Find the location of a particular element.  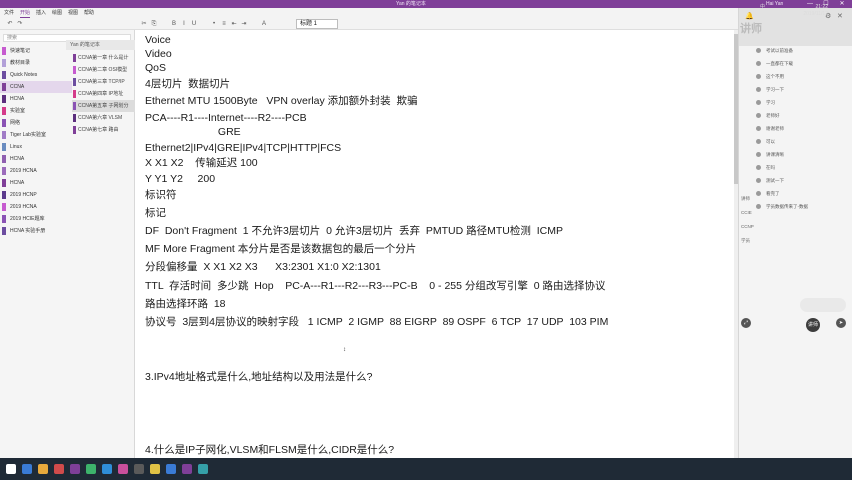

clock-date: 2019/11/12 is located at coordinates (808, 14).